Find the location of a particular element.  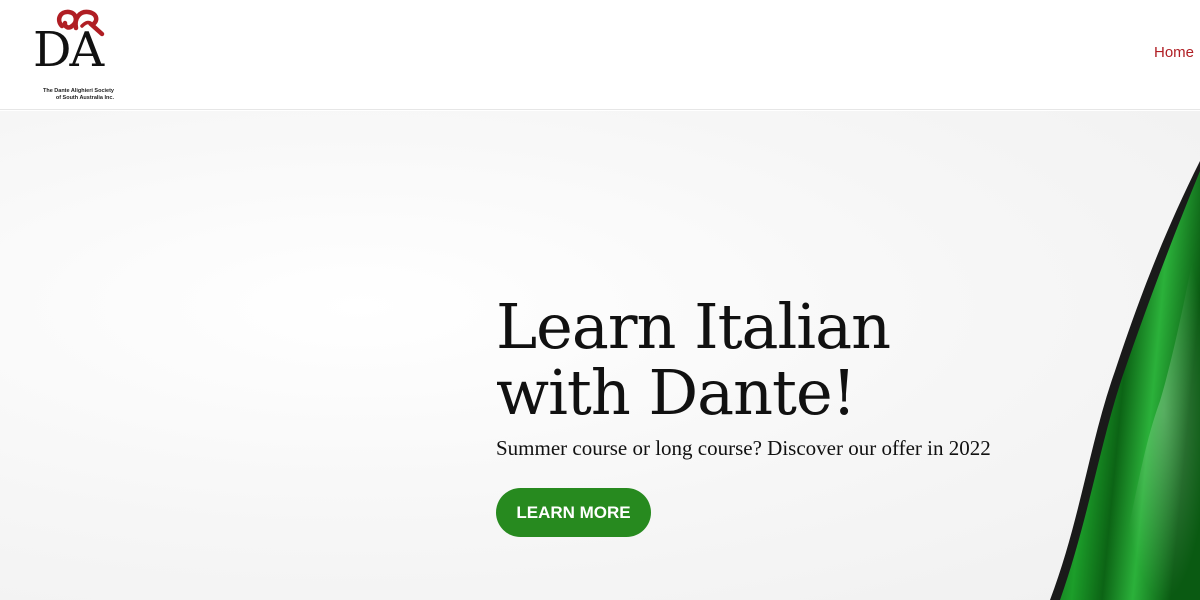

nav-home-link: Home is located at coordinates (1174, 52).